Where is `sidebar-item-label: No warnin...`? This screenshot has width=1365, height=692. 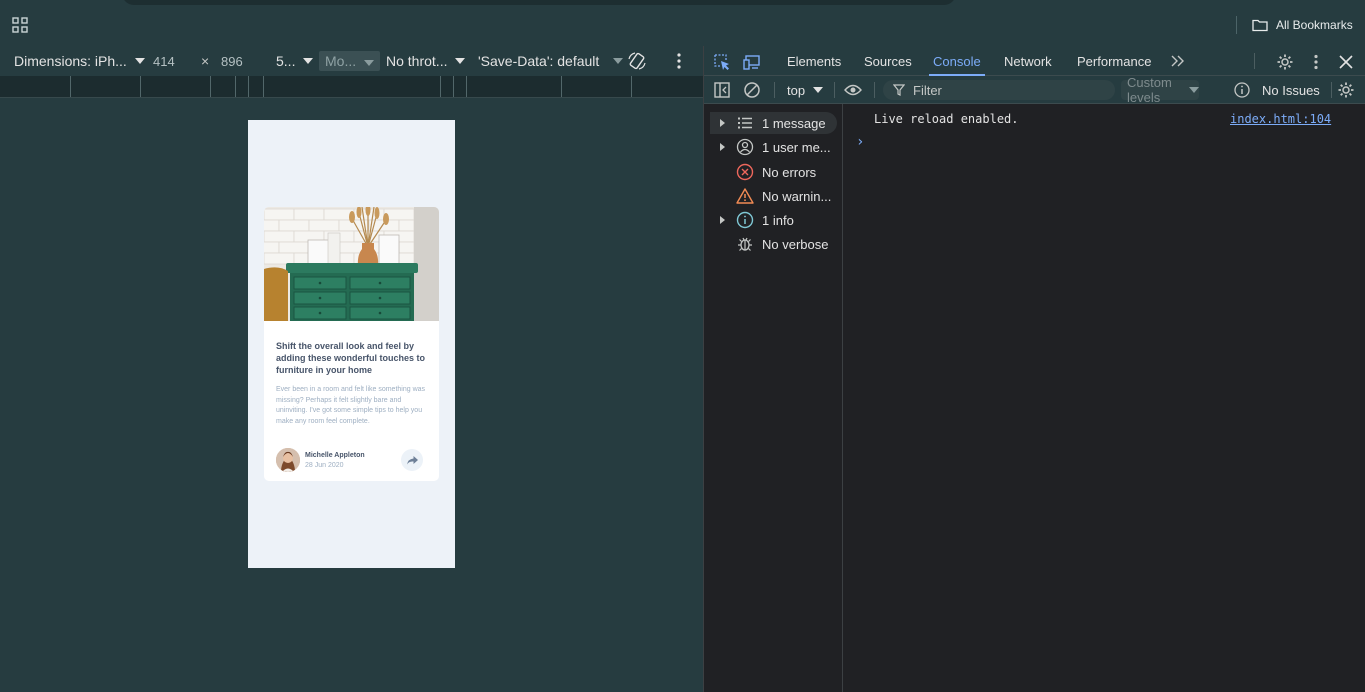
sidebar-item-label: No warnin... is located at coordinates (797, 196).